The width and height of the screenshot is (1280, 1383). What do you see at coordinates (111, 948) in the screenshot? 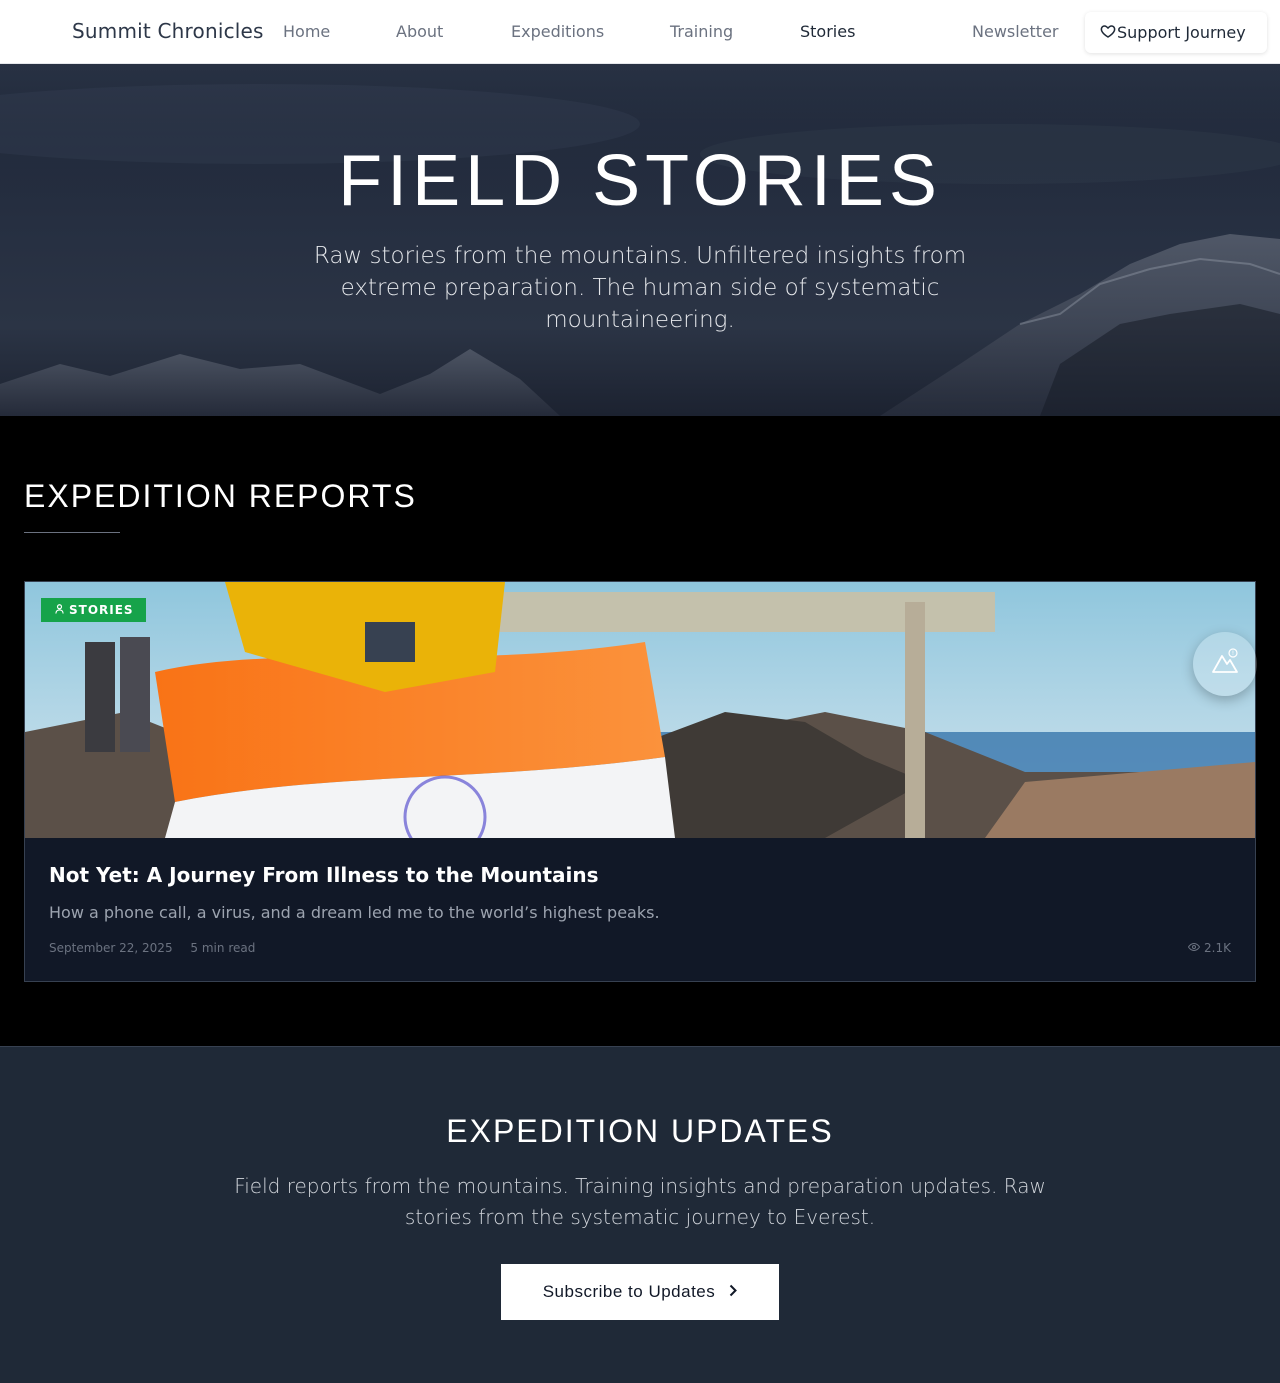
I see `story-date: September 22, 2025` at bounding box center [111, 948].